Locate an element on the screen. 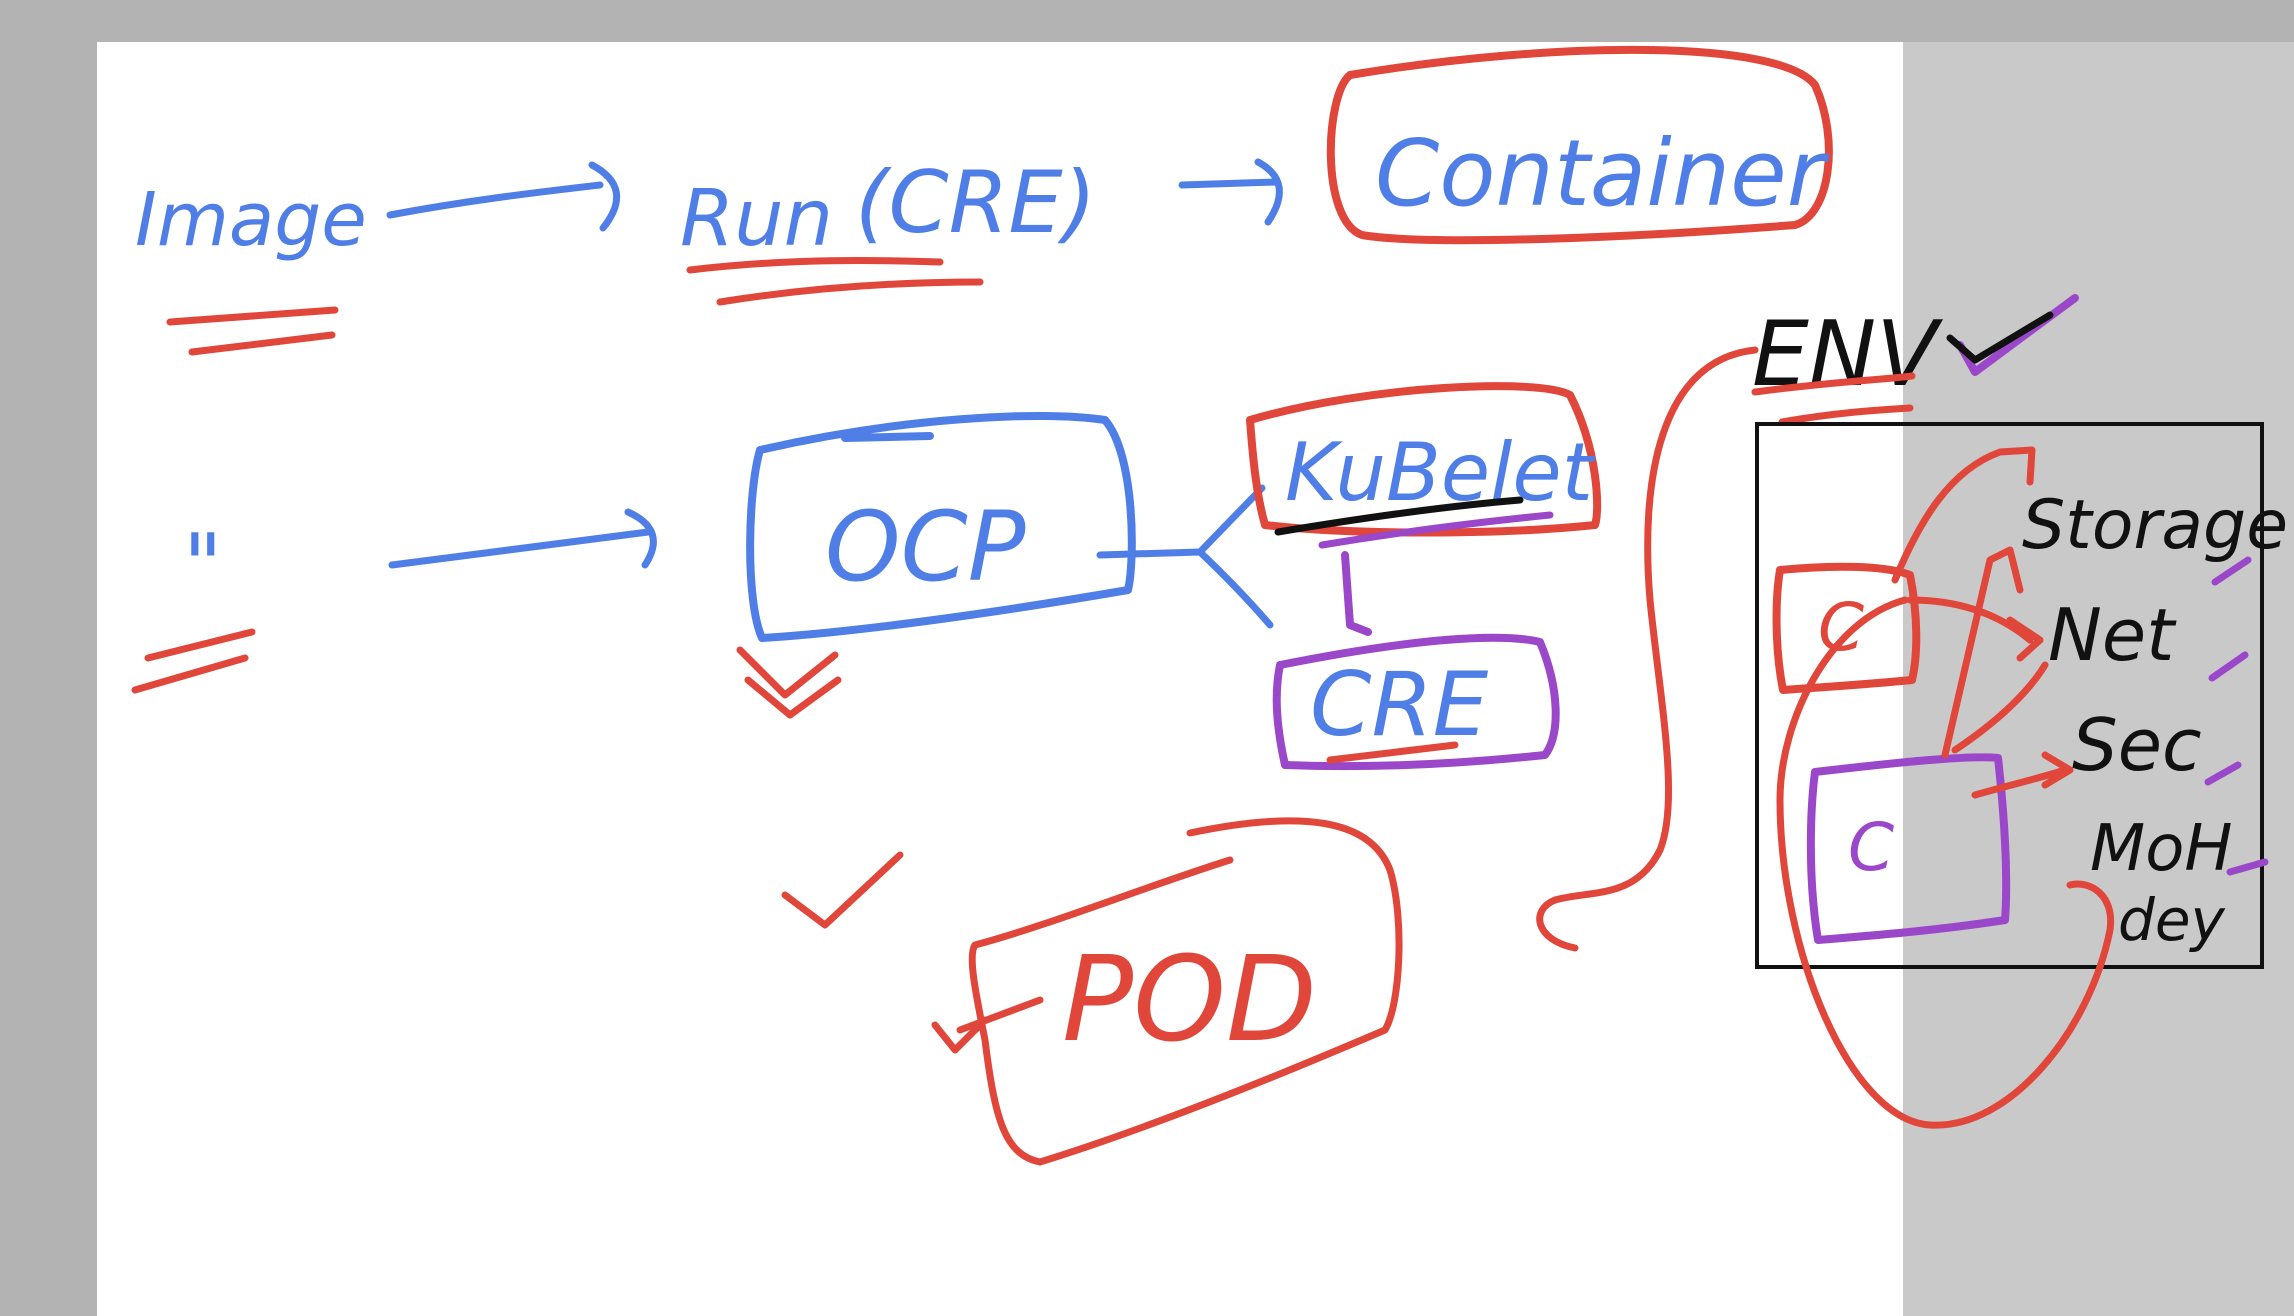  ditto-mark: " is located at coordinates (203, 566).